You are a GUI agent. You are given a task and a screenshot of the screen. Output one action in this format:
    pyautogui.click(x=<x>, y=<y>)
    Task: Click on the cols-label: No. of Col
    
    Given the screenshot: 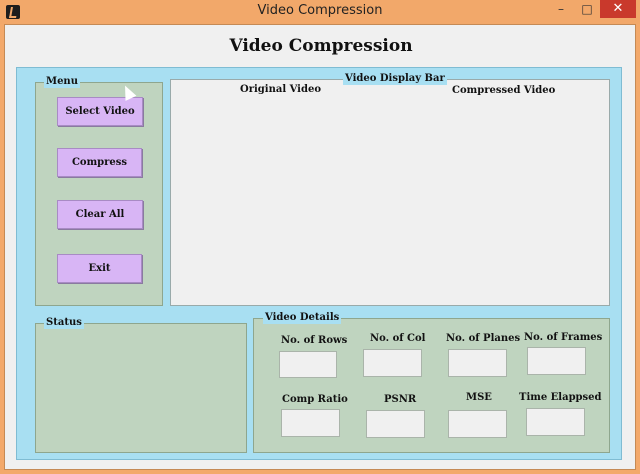 What is the action you would take?
    pyautogui.click(x=398, y=338)
    